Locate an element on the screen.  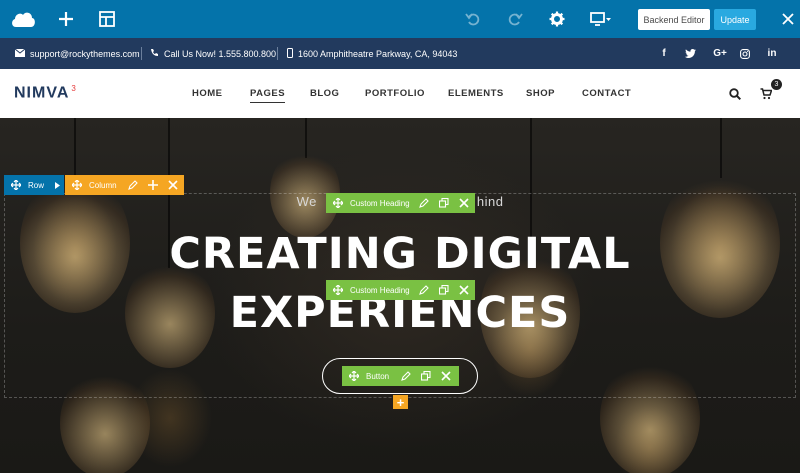
update-button: Update is located at coordinates (735, 19).